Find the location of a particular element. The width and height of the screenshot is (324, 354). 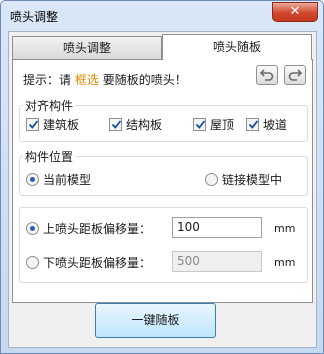

redo-button is located at coordinates (295, 75).